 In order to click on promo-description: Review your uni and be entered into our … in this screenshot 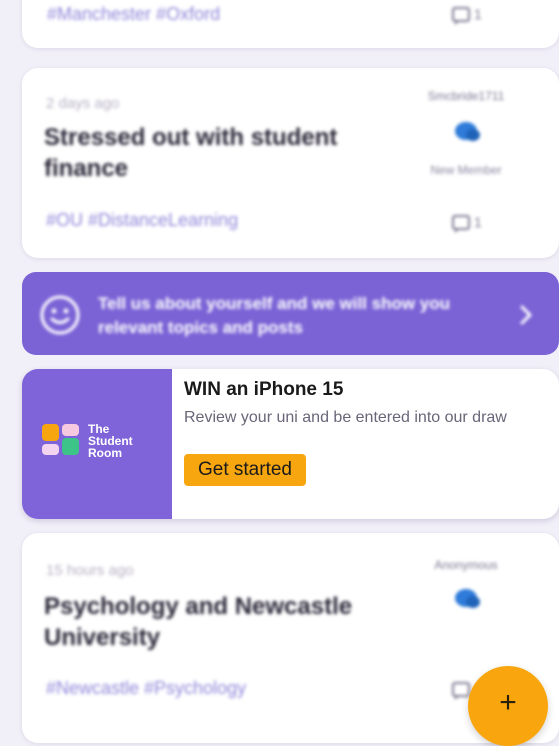, I will do `click(345, 417)`.